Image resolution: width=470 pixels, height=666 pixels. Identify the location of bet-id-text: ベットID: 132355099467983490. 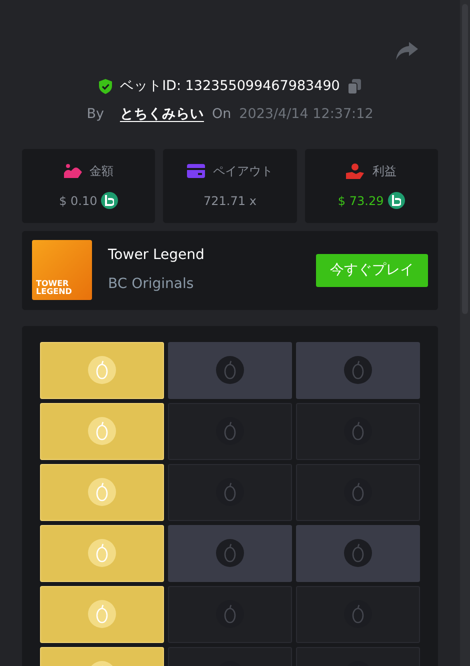
(230, 86).